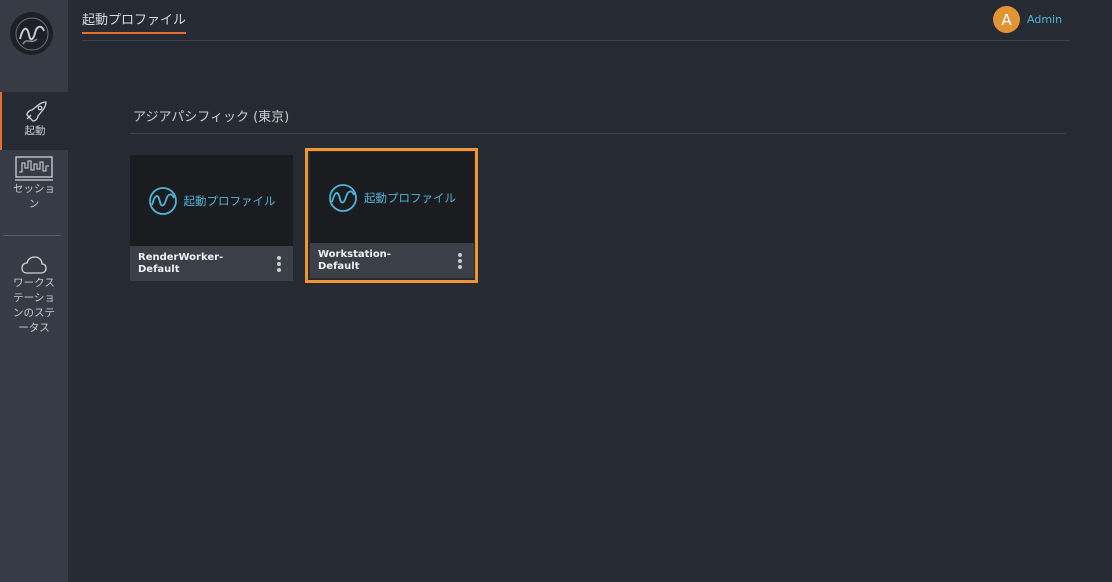 Image resolution: width=1112 pixels, height=582 pixels. I want to click on sidebar-divider, so click(32, 235).